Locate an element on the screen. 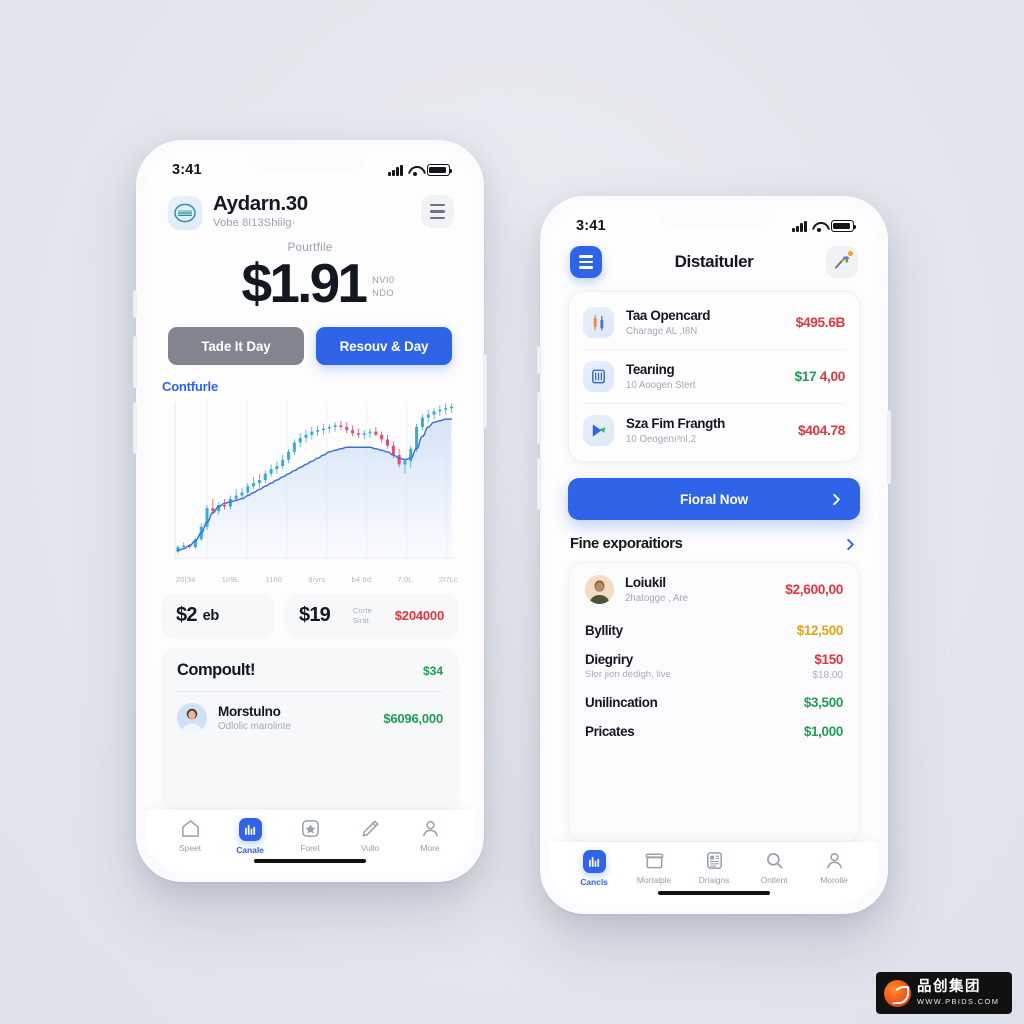  list-item: Sza Fim Frangth 10 Oeogenı³nI,2 $404.78 is located at coordinates (714, 430).